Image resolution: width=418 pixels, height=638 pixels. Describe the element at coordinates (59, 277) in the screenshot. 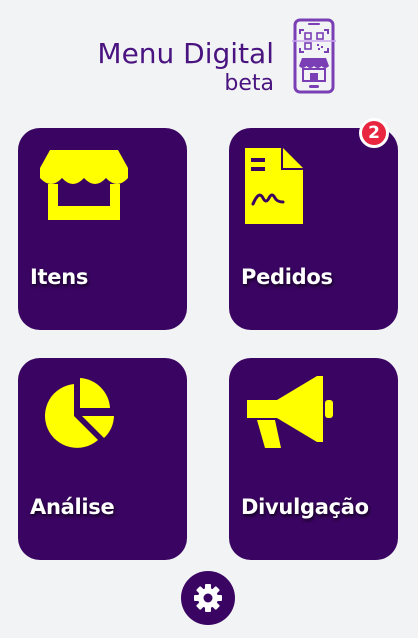

I see `tile-label: Itens` at that location.